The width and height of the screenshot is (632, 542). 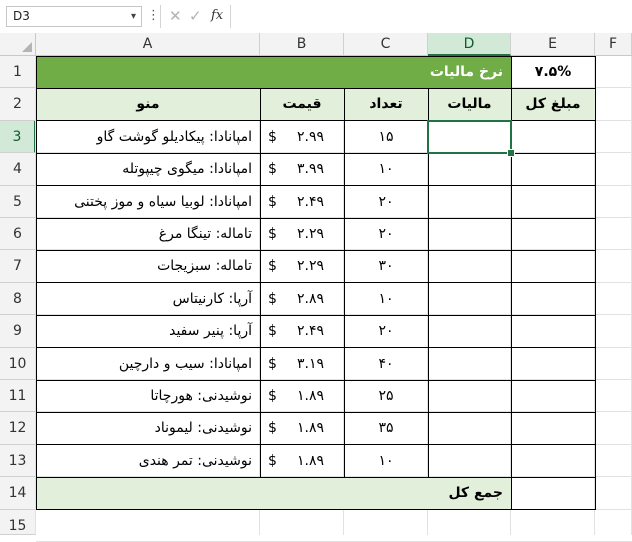 I want to click on quantity-cell: ۴۰, so click(x=386, y=364).